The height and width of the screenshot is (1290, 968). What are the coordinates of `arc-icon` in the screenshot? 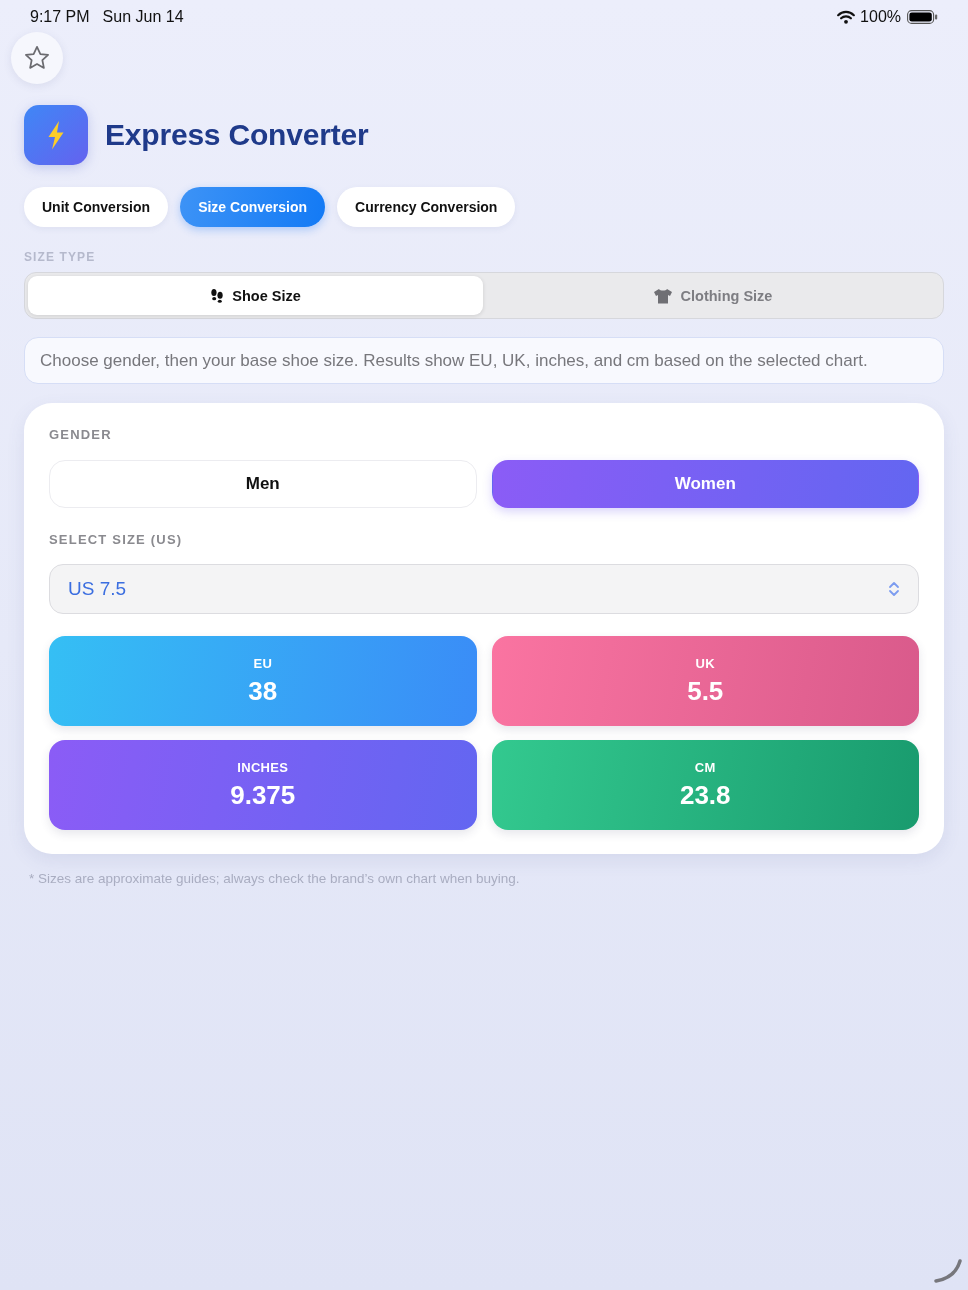 It's located at (948, 1271).